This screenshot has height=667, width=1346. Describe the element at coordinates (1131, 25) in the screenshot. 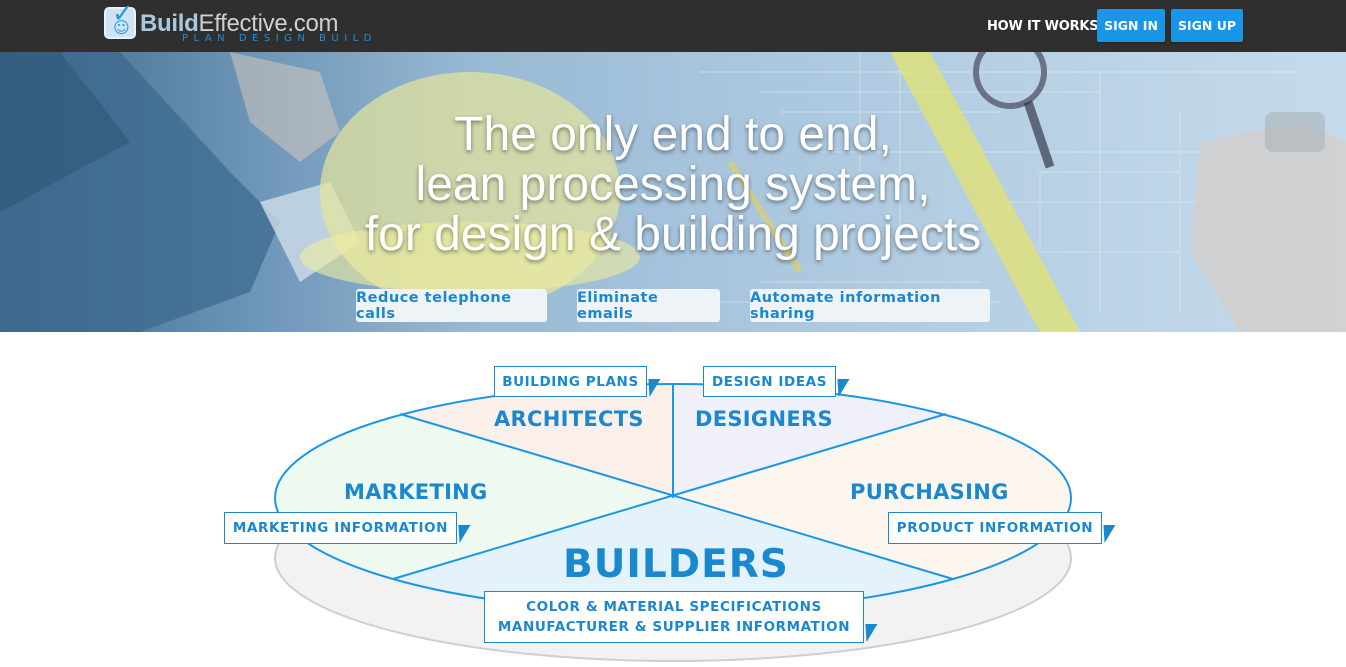

I see `sign-in-button: SIGN IN` at that location.